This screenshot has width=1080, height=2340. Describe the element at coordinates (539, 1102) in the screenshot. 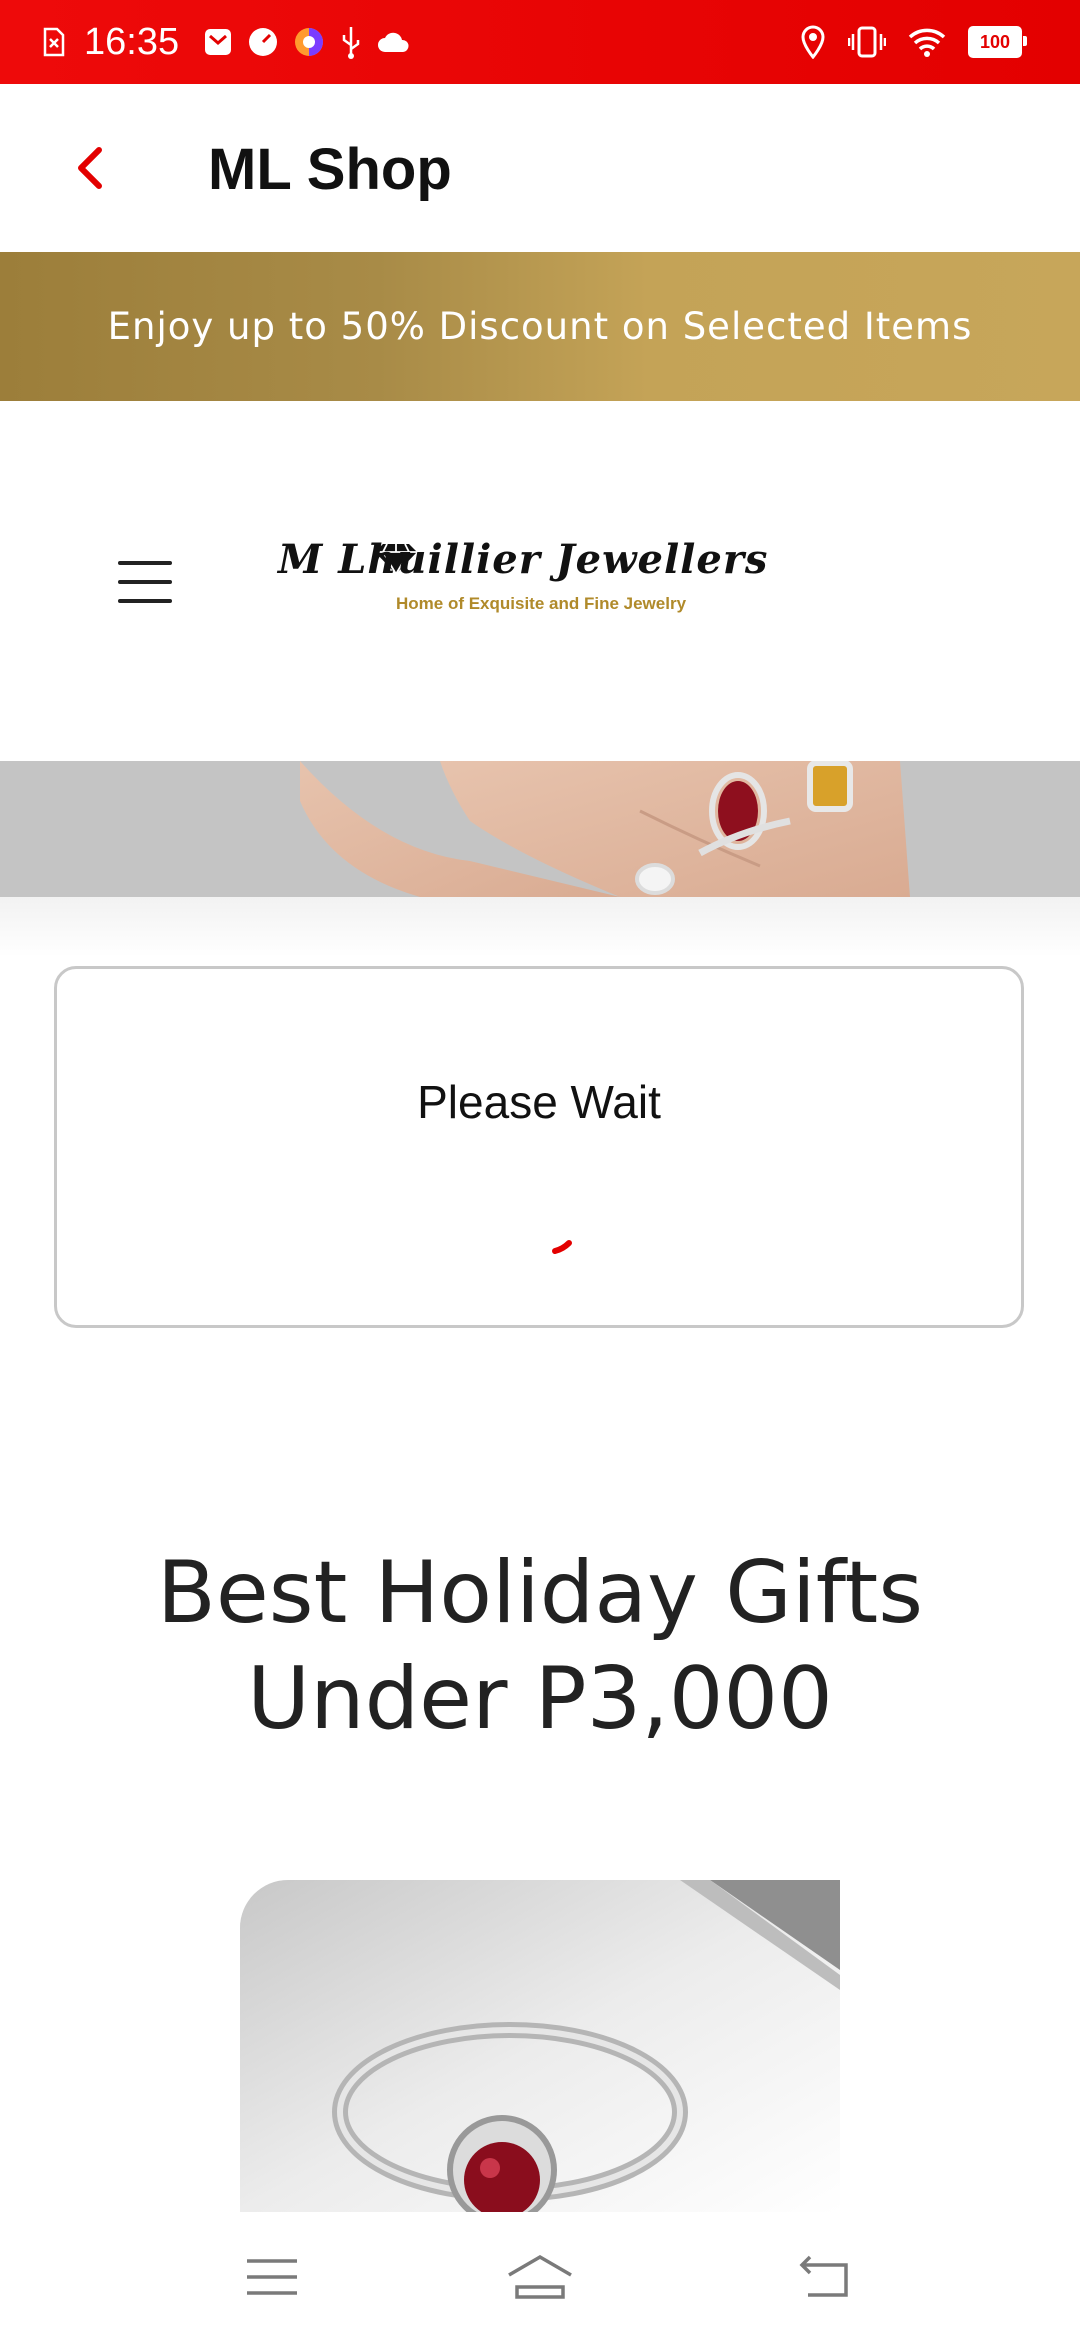

I see `loading-message: Please Wait` at that location.